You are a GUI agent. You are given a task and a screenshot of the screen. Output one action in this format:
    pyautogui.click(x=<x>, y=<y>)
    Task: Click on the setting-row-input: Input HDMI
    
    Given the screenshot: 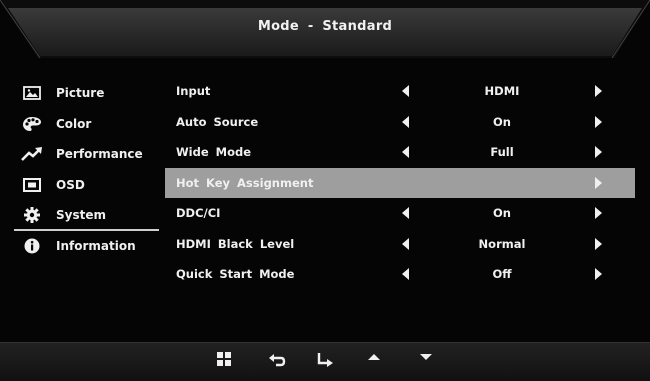 What is the action you would take?
    pyautogui.click(x=400, y=91)
    